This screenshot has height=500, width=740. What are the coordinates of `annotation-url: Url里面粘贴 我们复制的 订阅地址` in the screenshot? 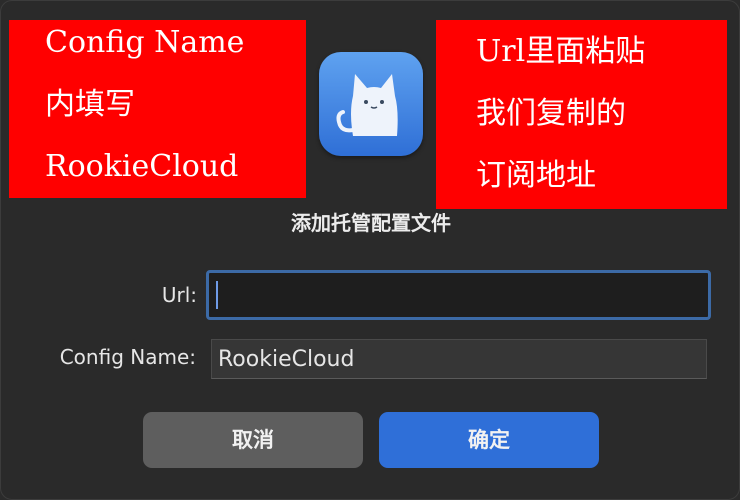 It's located at (581, 114).